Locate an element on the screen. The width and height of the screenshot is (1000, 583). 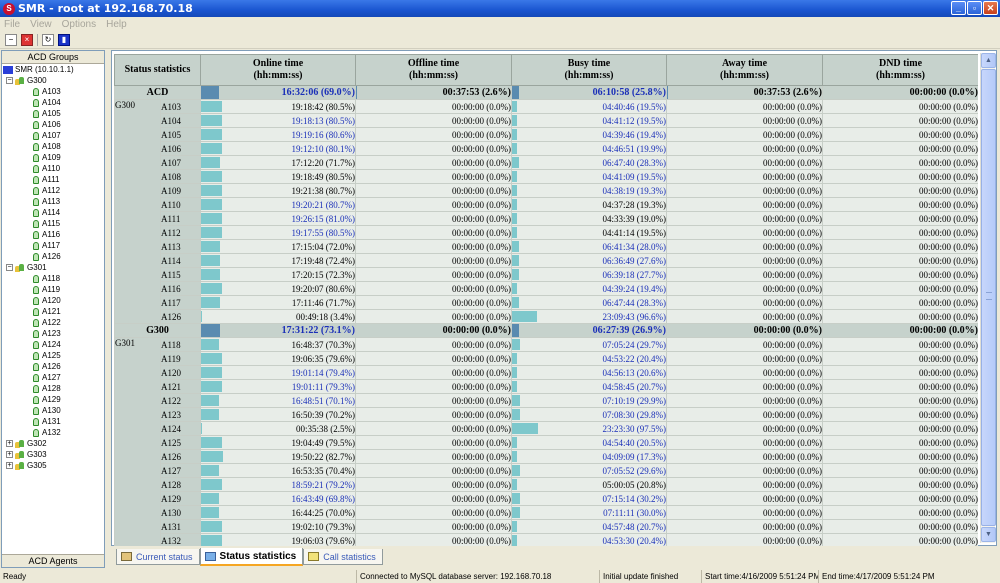
tree-agent-a131: A131 is located at coordinates (53, 421).